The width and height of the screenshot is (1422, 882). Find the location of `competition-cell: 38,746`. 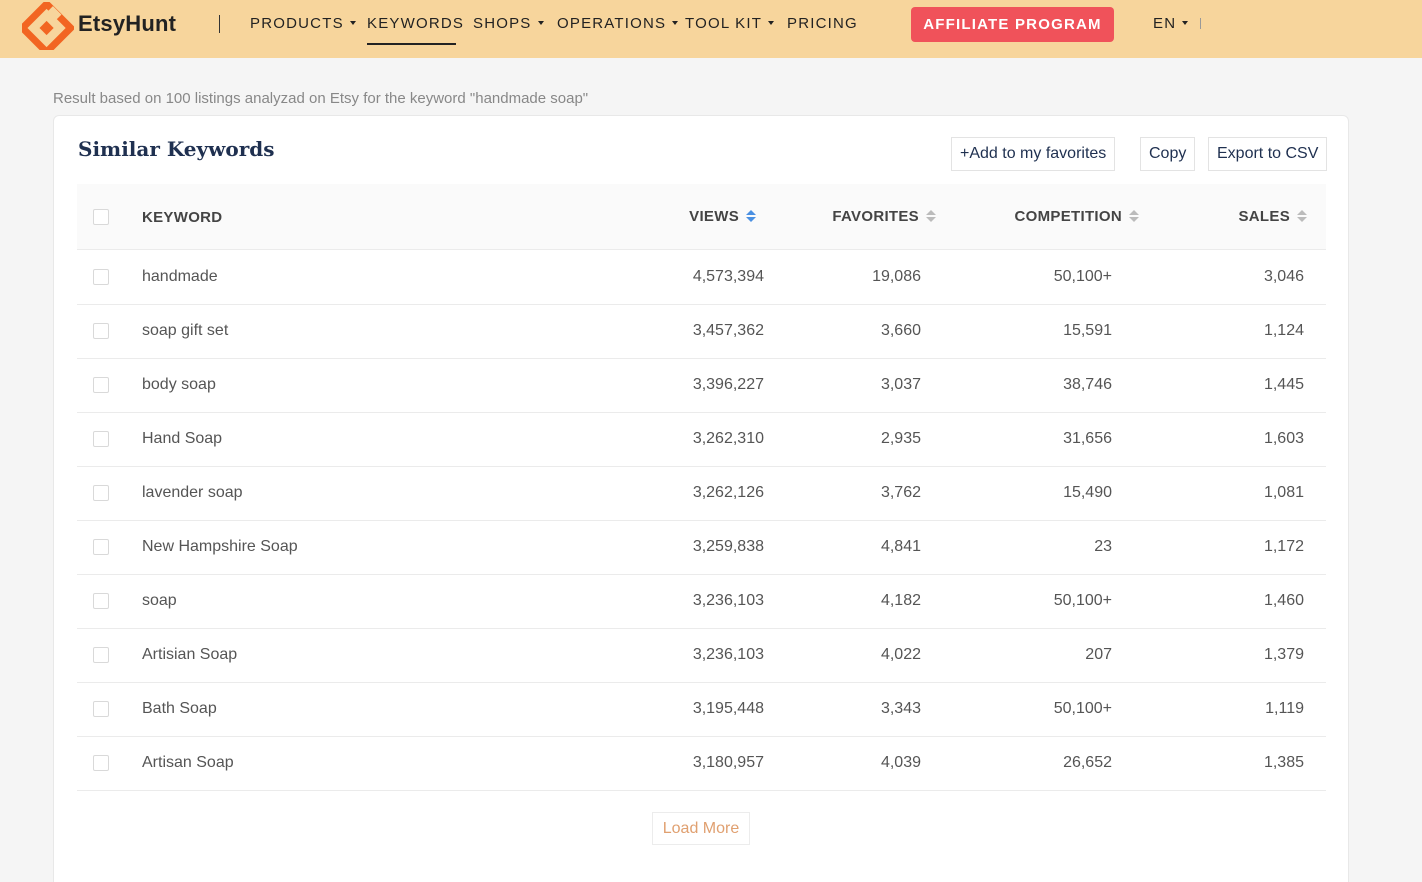

competition-cell: 38,746 is located at coordinates (1087, 384).